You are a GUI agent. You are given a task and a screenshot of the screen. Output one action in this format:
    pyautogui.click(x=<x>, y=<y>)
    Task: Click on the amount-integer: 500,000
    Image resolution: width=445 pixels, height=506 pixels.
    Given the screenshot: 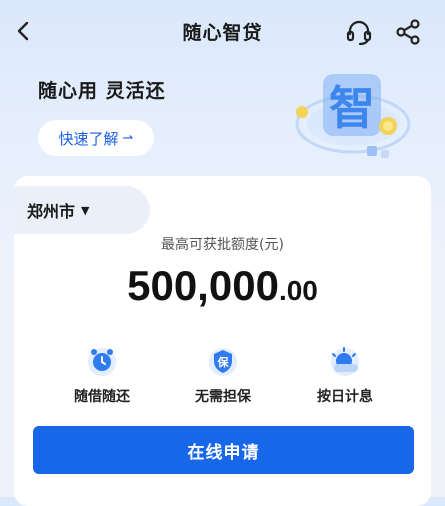 What is the action you would take?
    pyautogui.click(x=203, y=285)
    